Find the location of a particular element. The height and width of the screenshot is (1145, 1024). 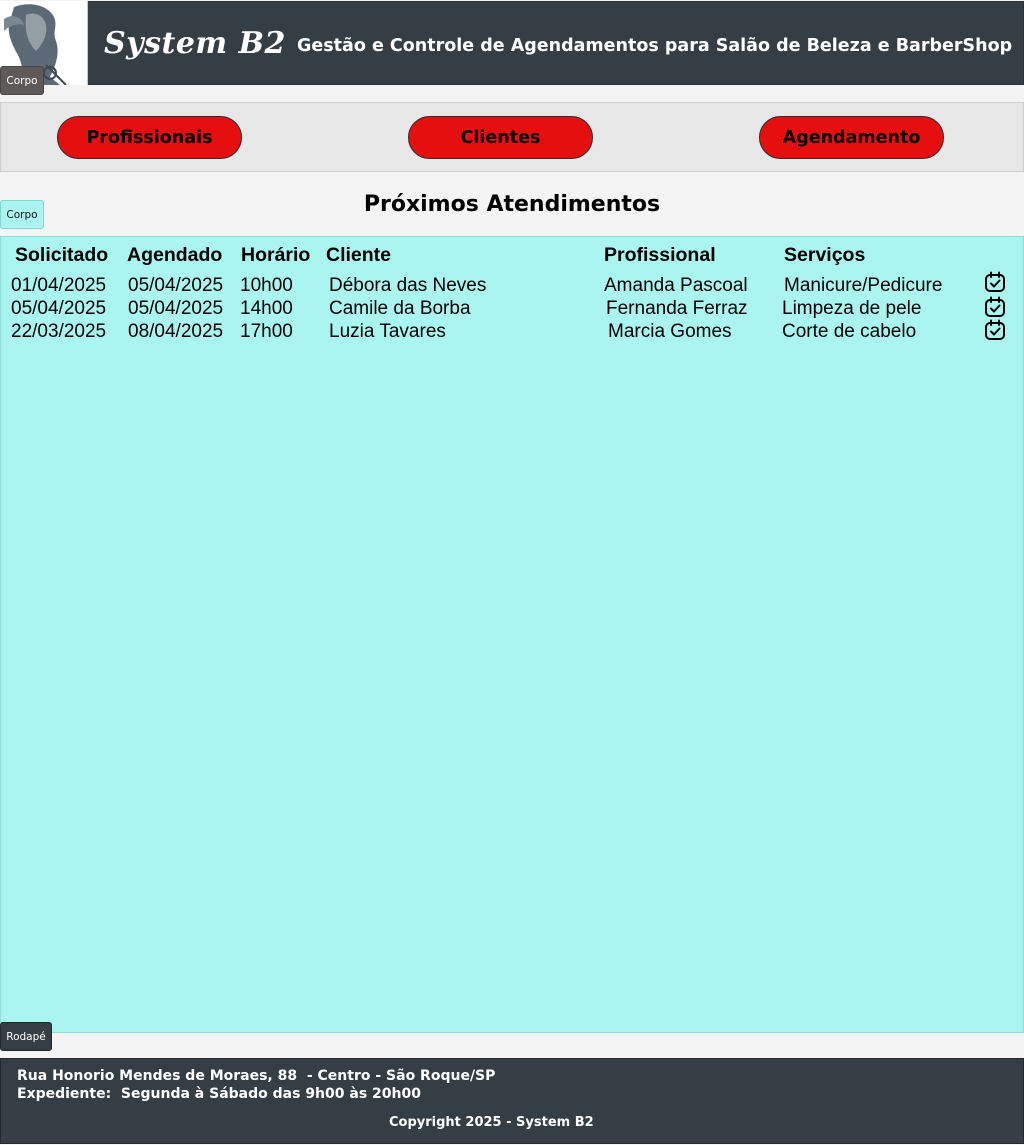

footer-copyright: Copyright 2025 - System B2 is located at coordinates (491, 1122).